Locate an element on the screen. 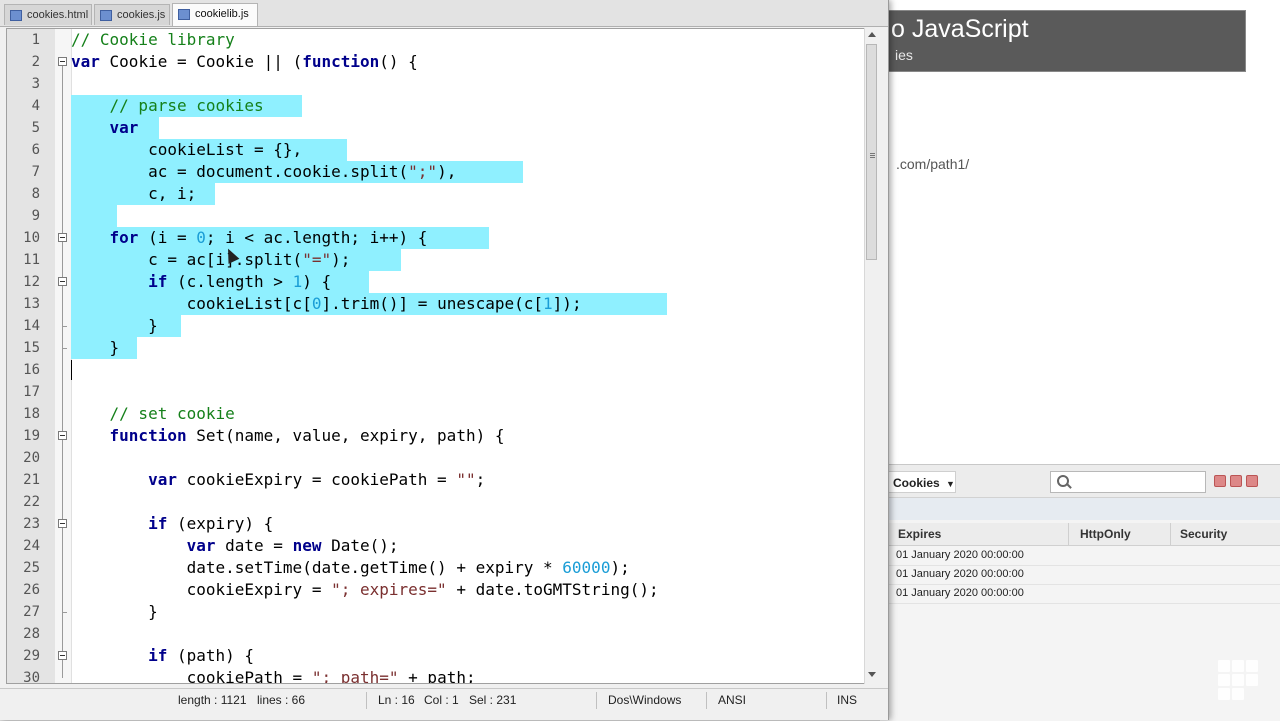 The image size is (1280, 721). code-token: ].trim()] = unescape(c[ is located at coordinates (432, 303).